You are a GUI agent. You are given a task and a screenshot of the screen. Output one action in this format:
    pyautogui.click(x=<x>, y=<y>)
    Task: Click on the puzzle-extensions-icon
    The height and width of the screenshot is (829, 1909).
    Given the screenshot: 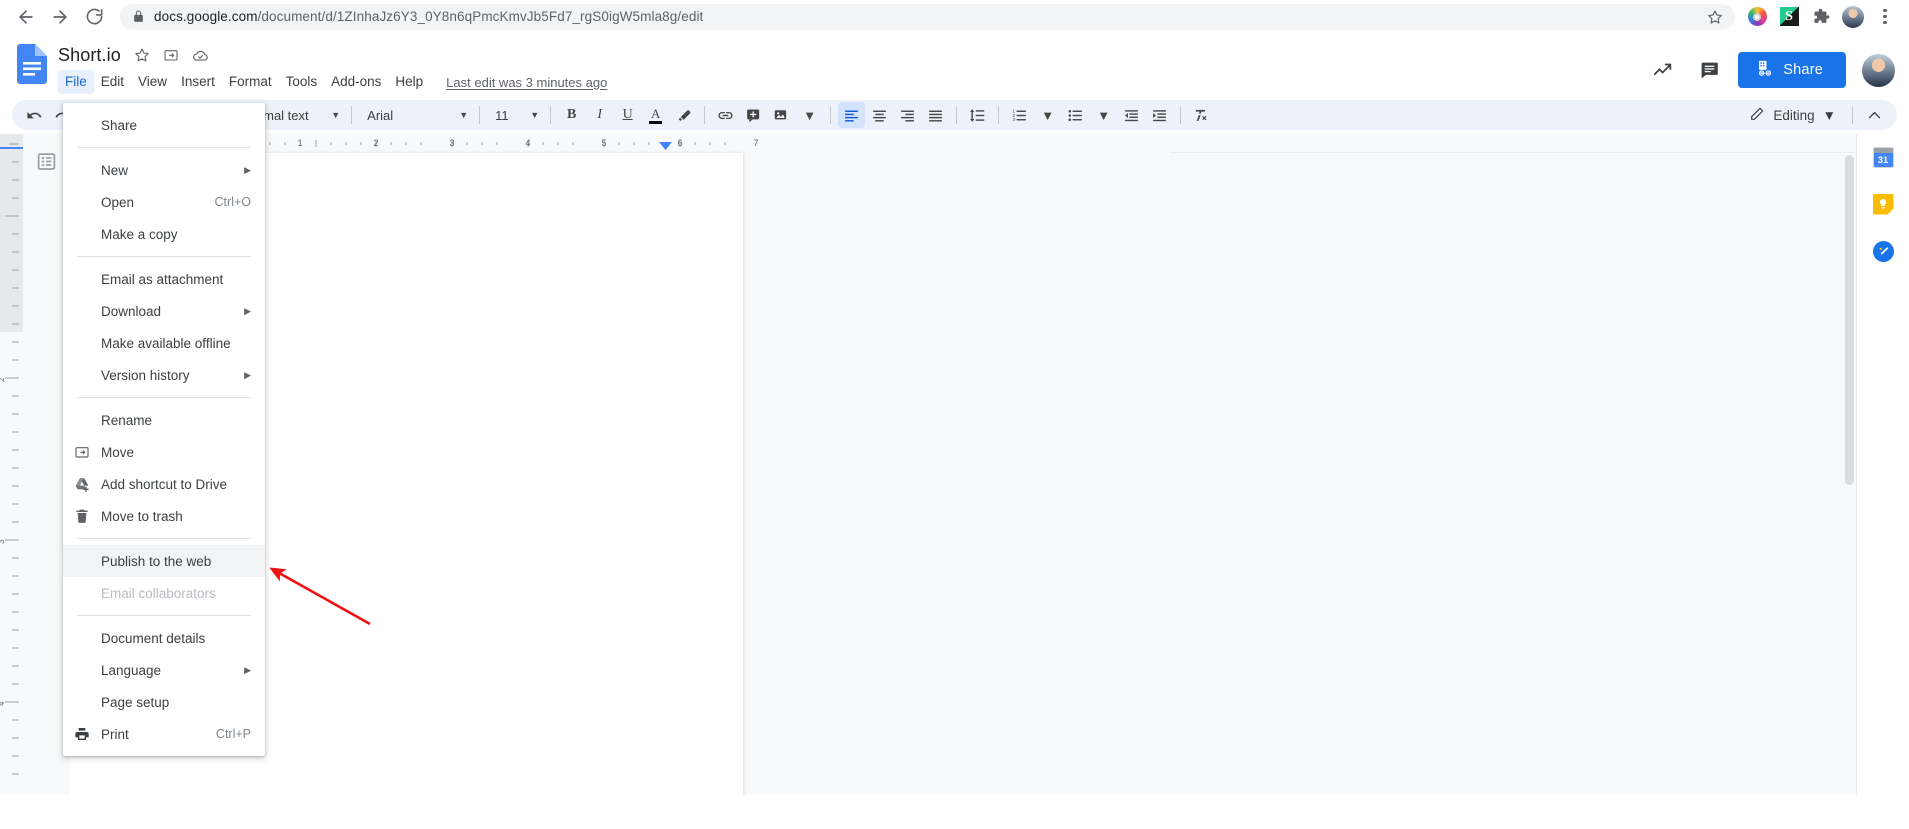 What is the action you would take?
    pyautogui.click(x=1821, y=17)
    